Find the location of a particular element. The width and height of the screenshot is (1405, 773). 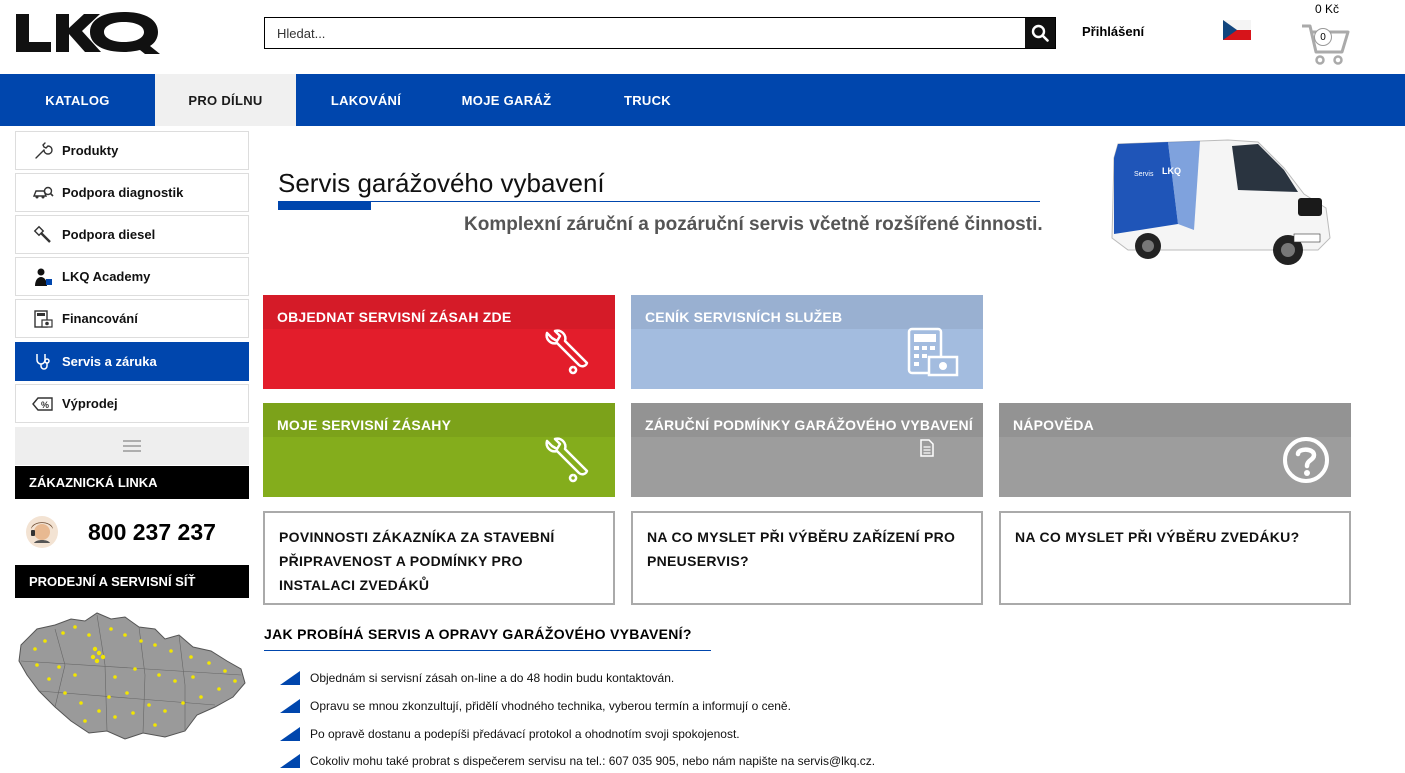

search-bar is located at coordinates (660, 33).